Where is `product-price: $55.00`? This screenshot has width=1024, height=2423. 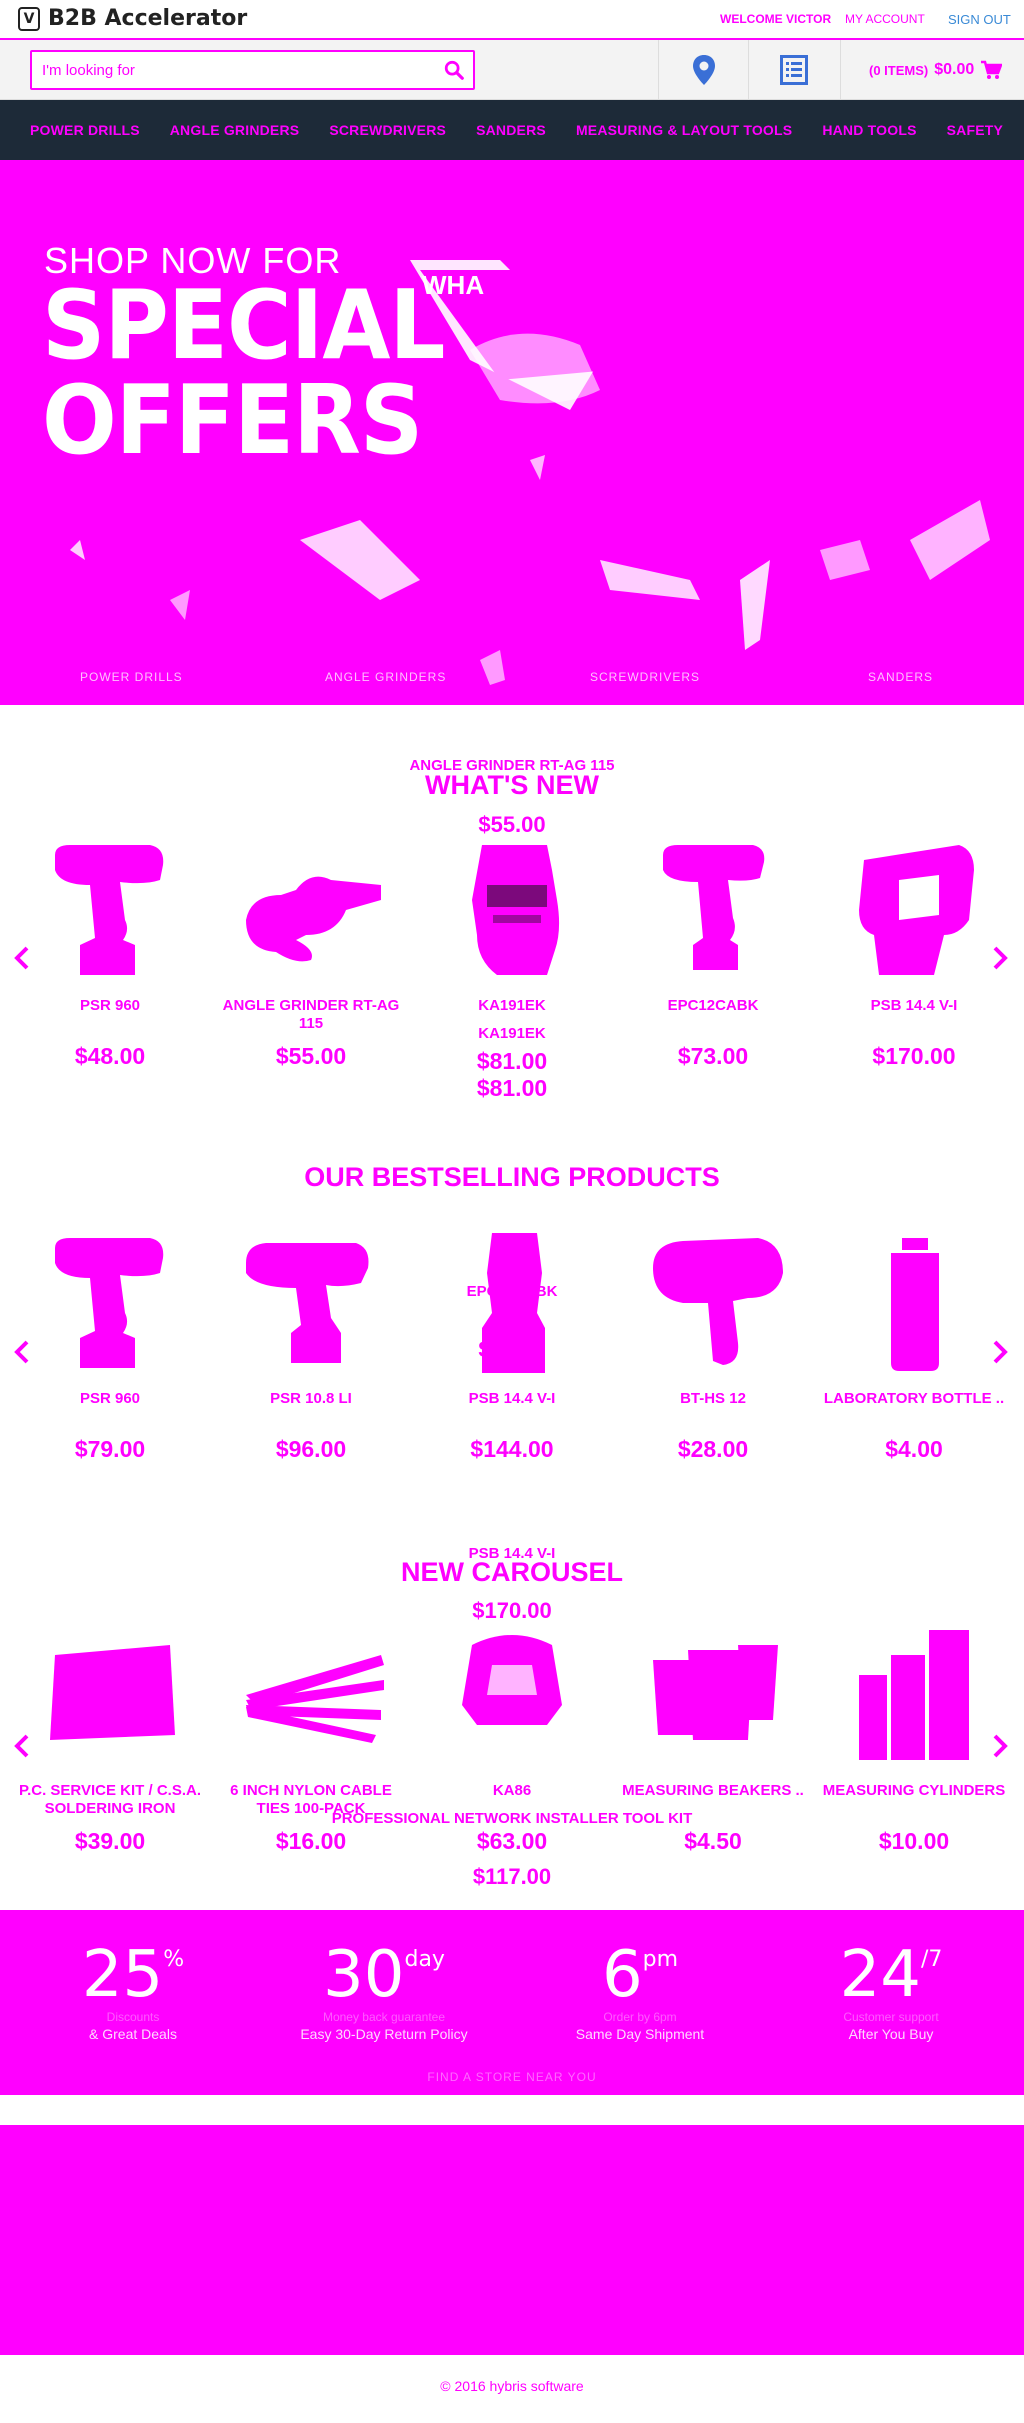 product-price: $55.00 is located at coordinates (311, 1056).